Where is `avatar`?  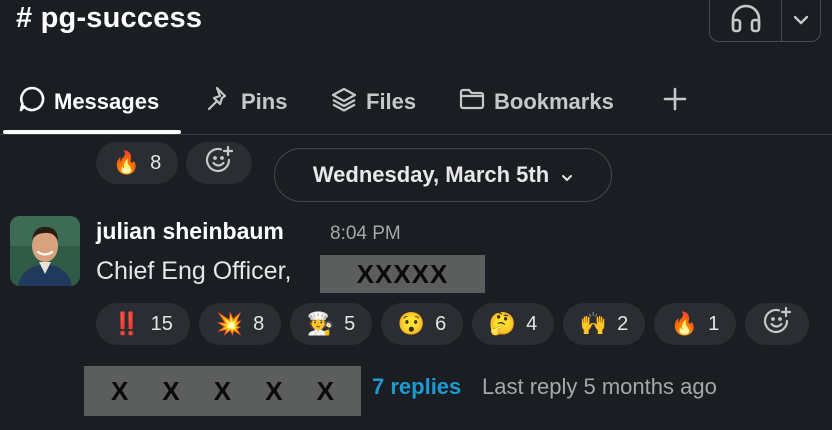 avatar is located at coordinates (45, 251).